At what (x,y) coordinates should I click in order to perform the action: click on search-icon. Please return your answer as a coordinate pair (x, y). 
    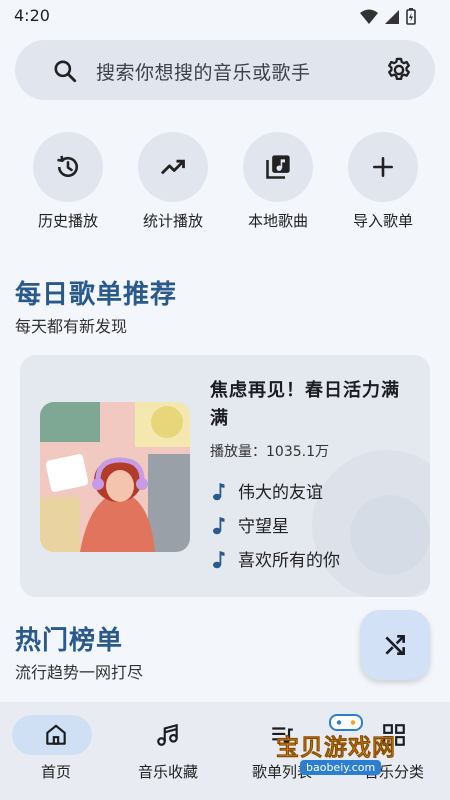
    Looking at the image, I should click on (65, 71).